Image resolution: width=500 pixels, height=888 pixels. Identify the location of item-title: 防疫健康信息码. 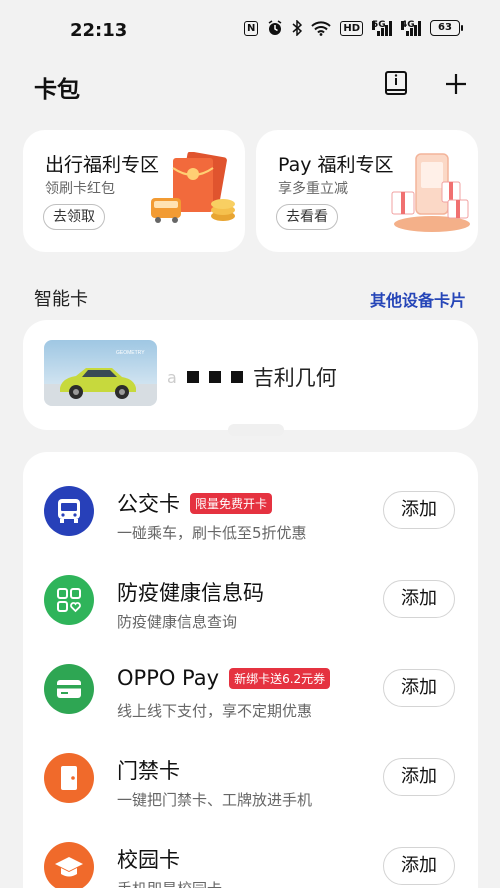
(190, 593).